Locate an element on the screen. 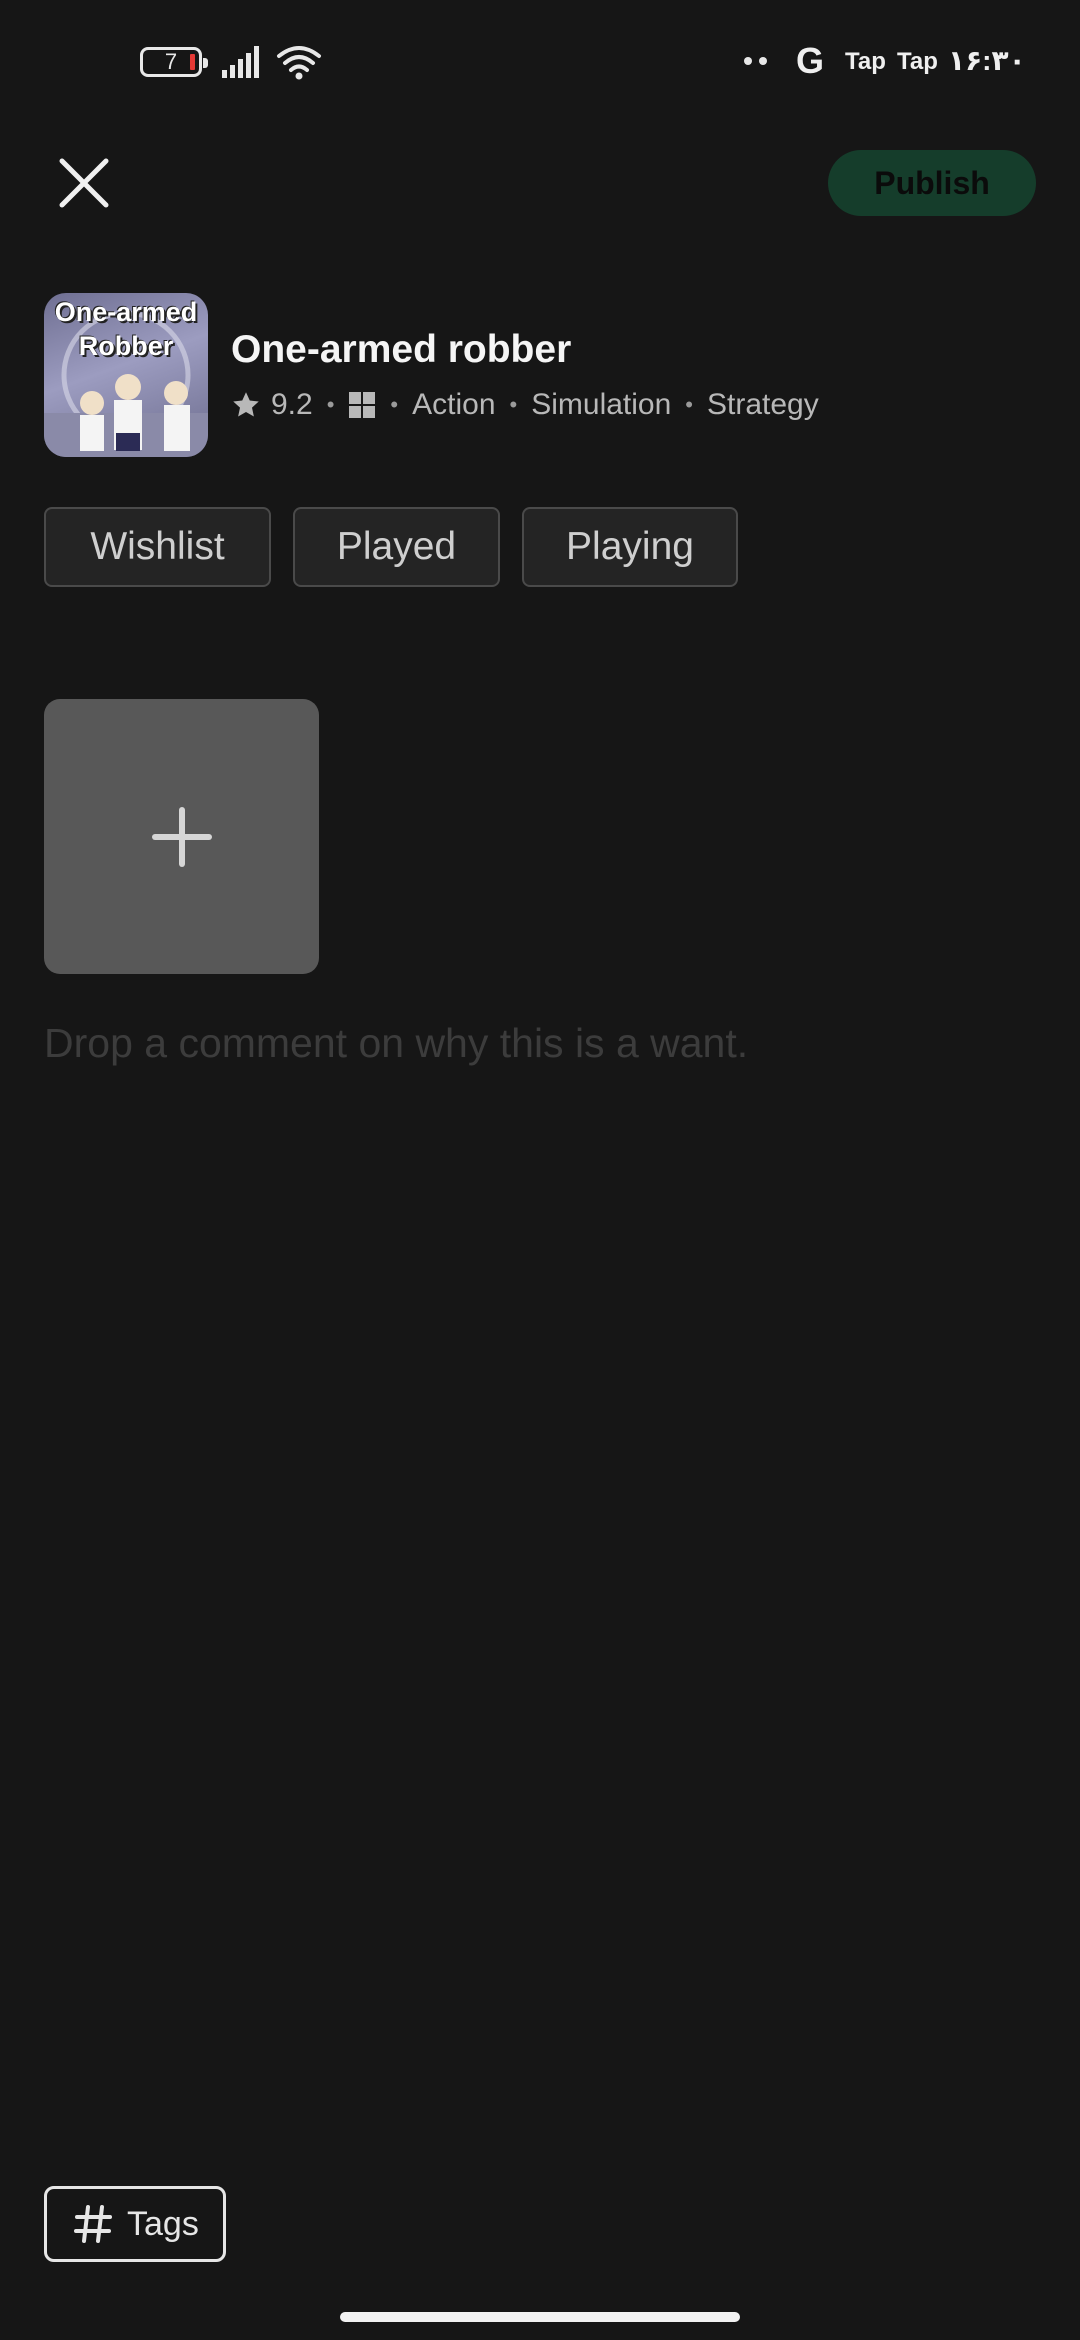 The width and height of the screenshot is (1080, 2340). battery-level: 7 is located at coordinates (171, 61).